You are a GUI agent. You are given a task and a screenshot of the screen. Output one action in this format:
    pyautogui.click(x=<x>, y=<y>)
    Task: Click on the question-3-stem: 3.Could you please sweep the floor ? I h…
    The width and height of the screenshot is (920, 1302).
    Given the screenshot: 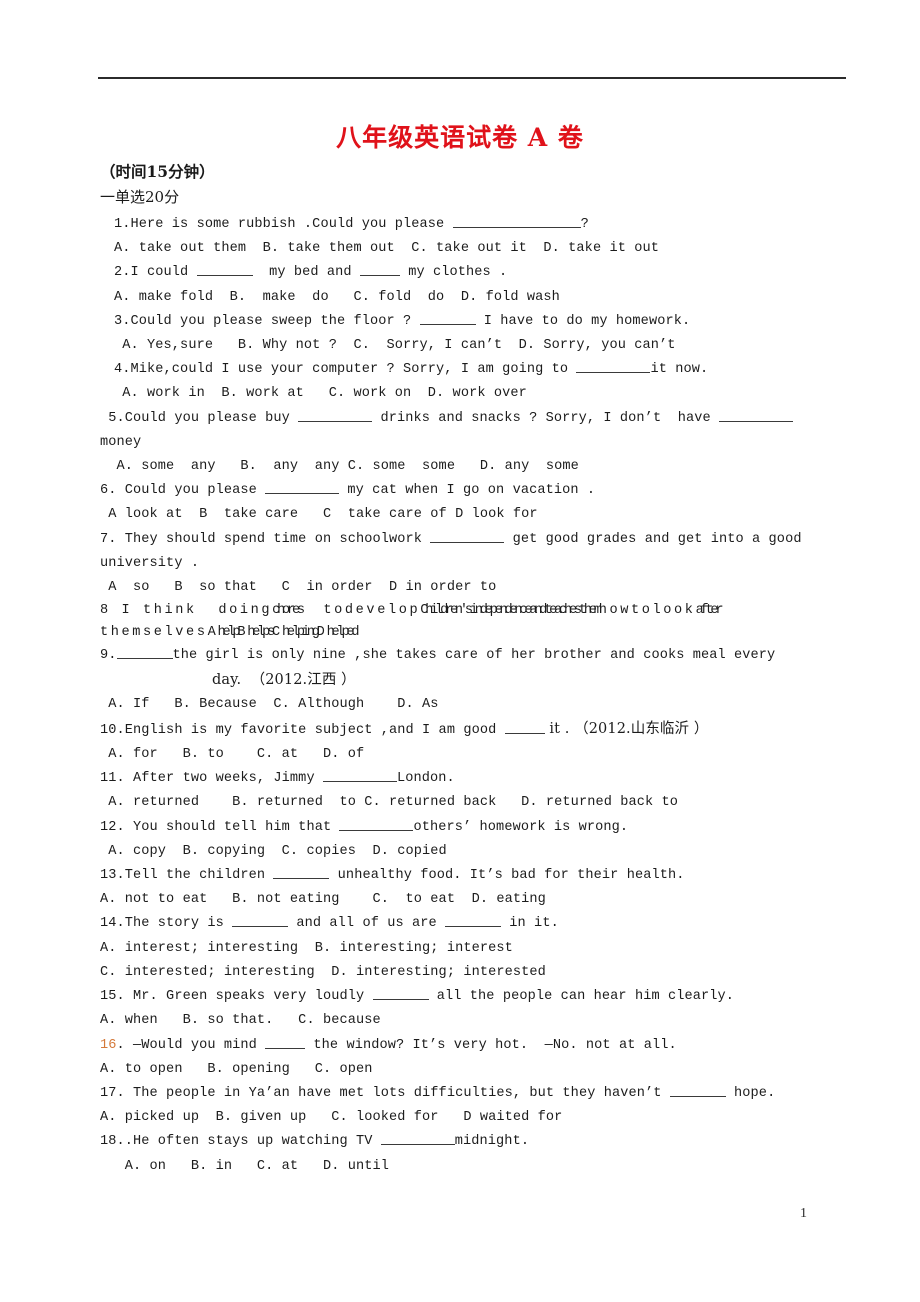 What is the action you would take?
    pyautogui.click(x=480, y=322)
    